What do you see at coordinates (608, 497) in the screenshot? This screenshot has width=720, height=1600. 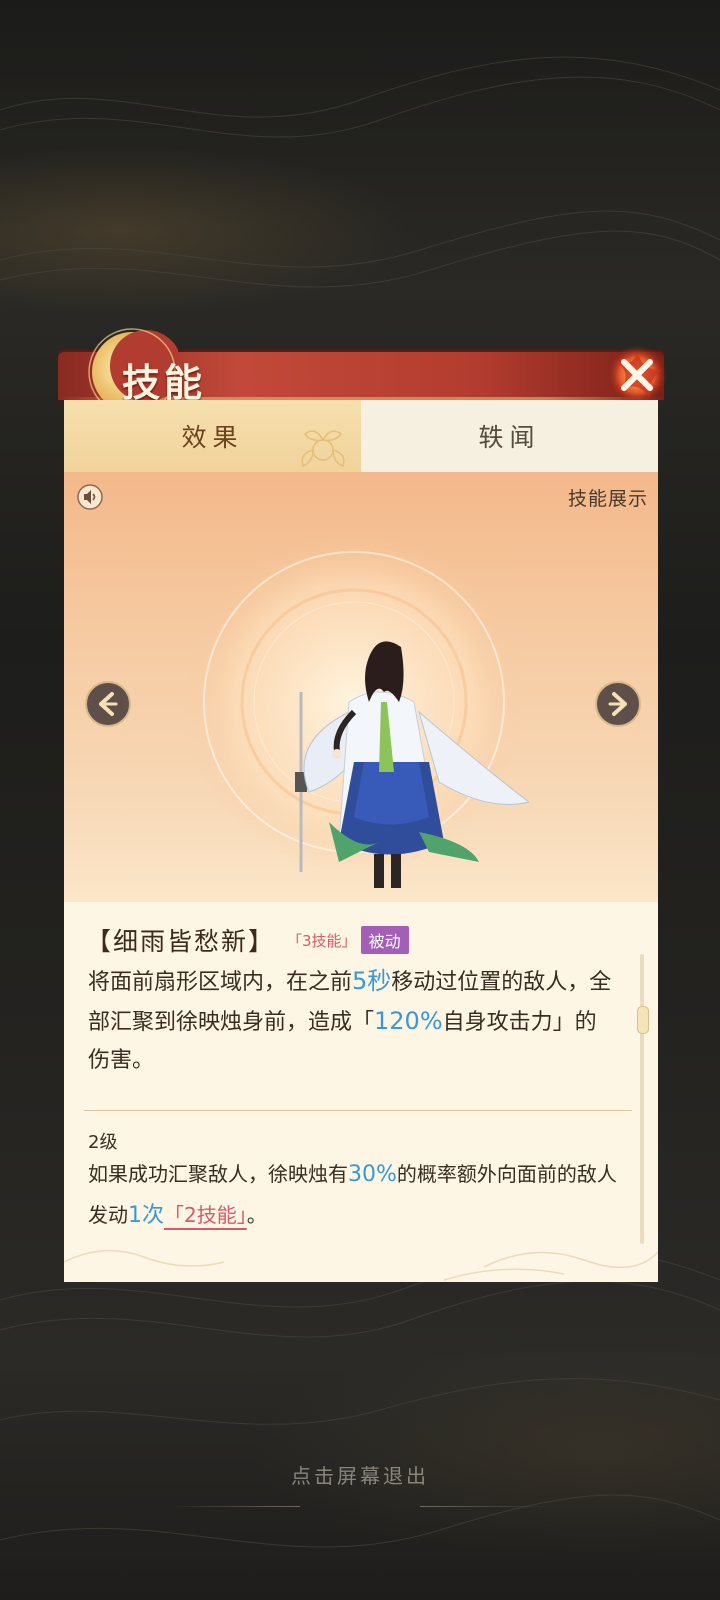 I see `skill-preview-label: 技能展示` at bounding box center [608, 497].